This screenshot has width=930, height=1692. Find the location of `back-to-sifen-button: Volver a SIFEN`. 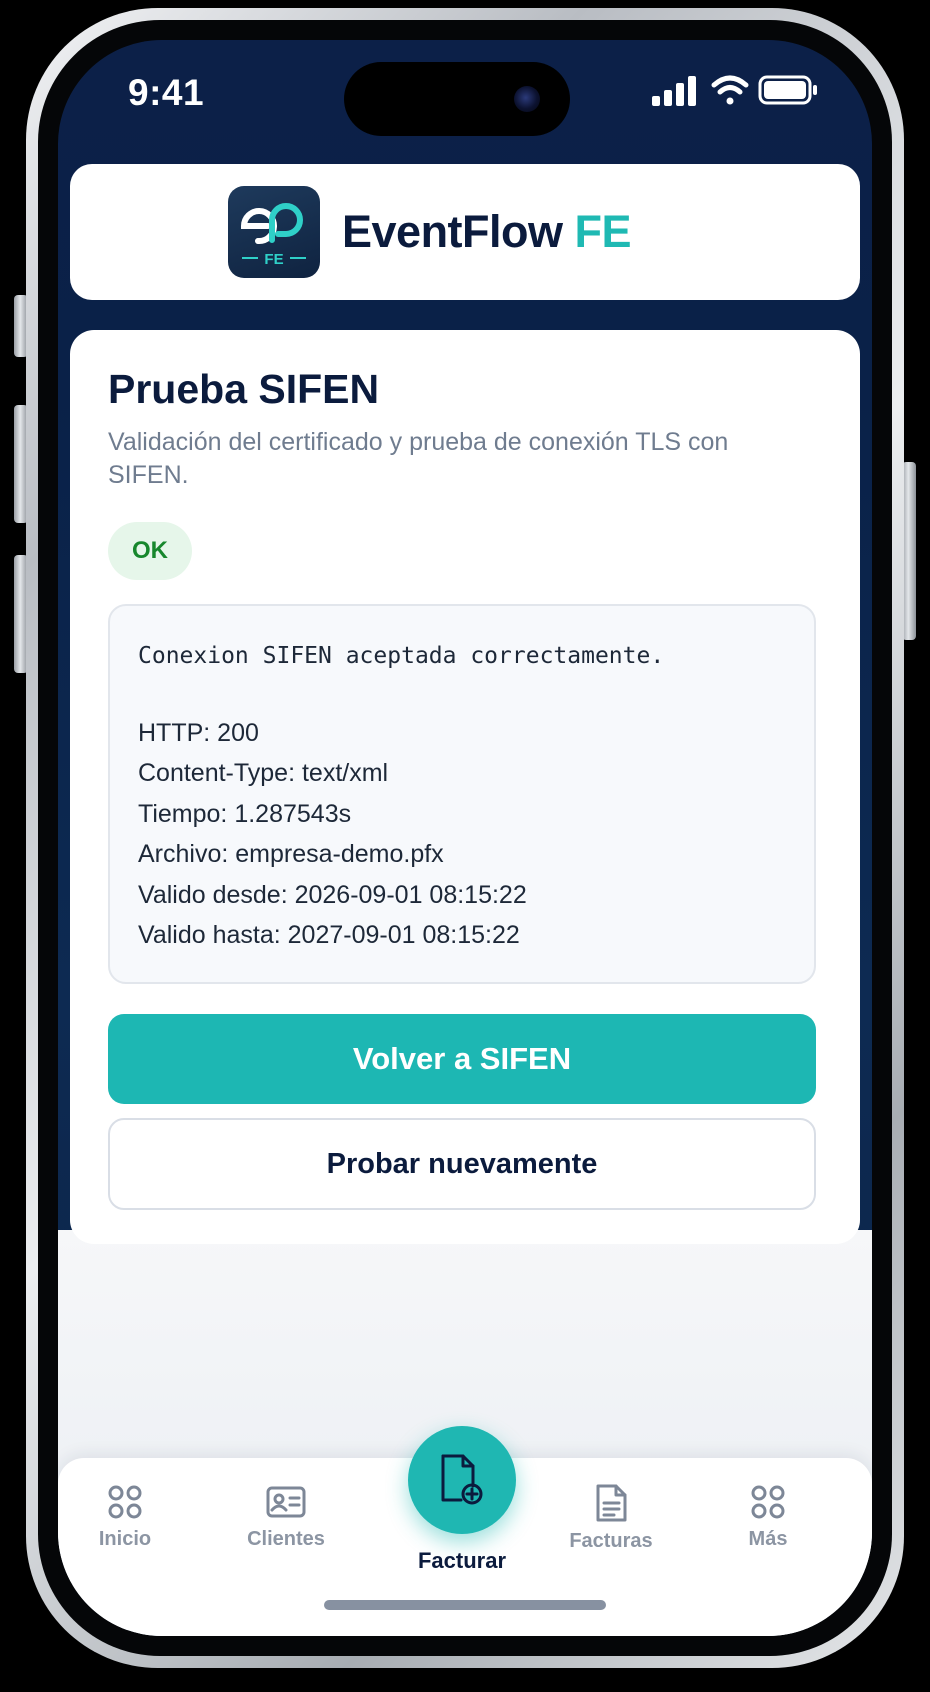

back-to-sifen-button: Volver a SIFEN is located at coordinates (462, 1059).